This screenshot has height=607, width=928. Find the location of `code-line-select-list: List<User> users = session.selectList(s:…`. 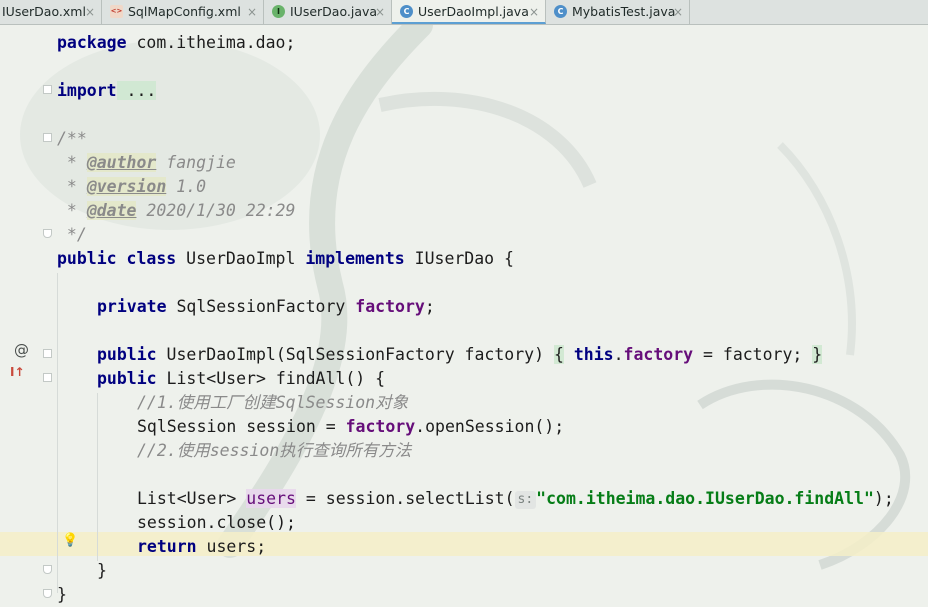

code-line-select-list: List<User> users = session.selectList(s:… is located at coordinates (515, 499).